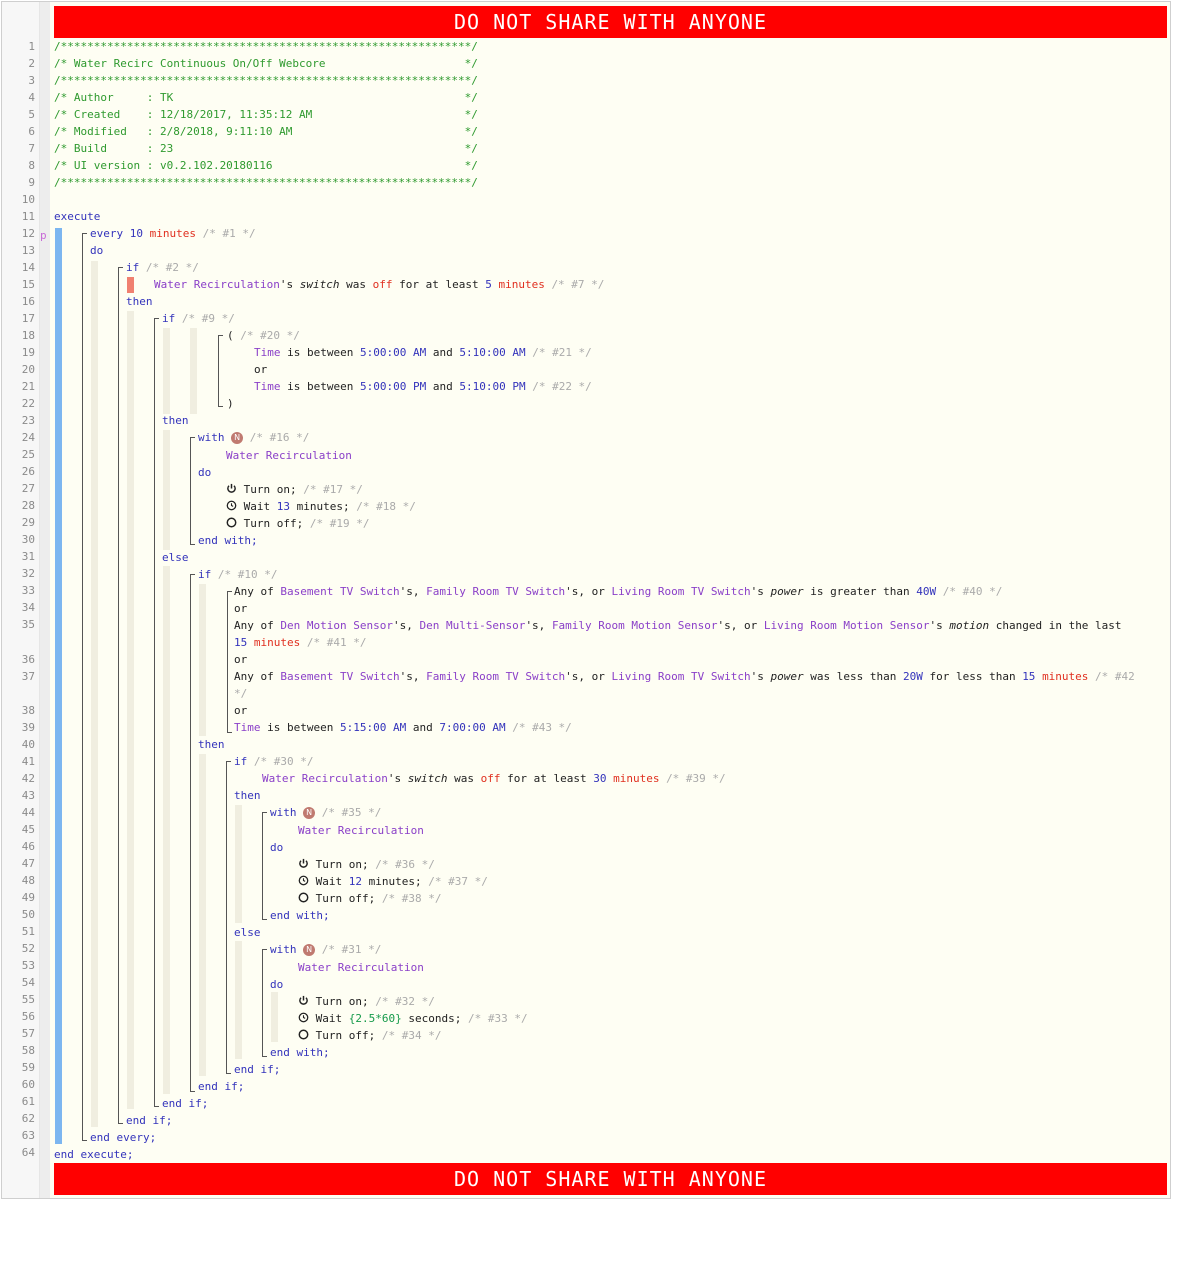 This screenshot has height=1271, width=1178. What do you see at coordinates (192, 833) in the screenshot?
I see `if10-bracket` at bounding box center [192, 833].